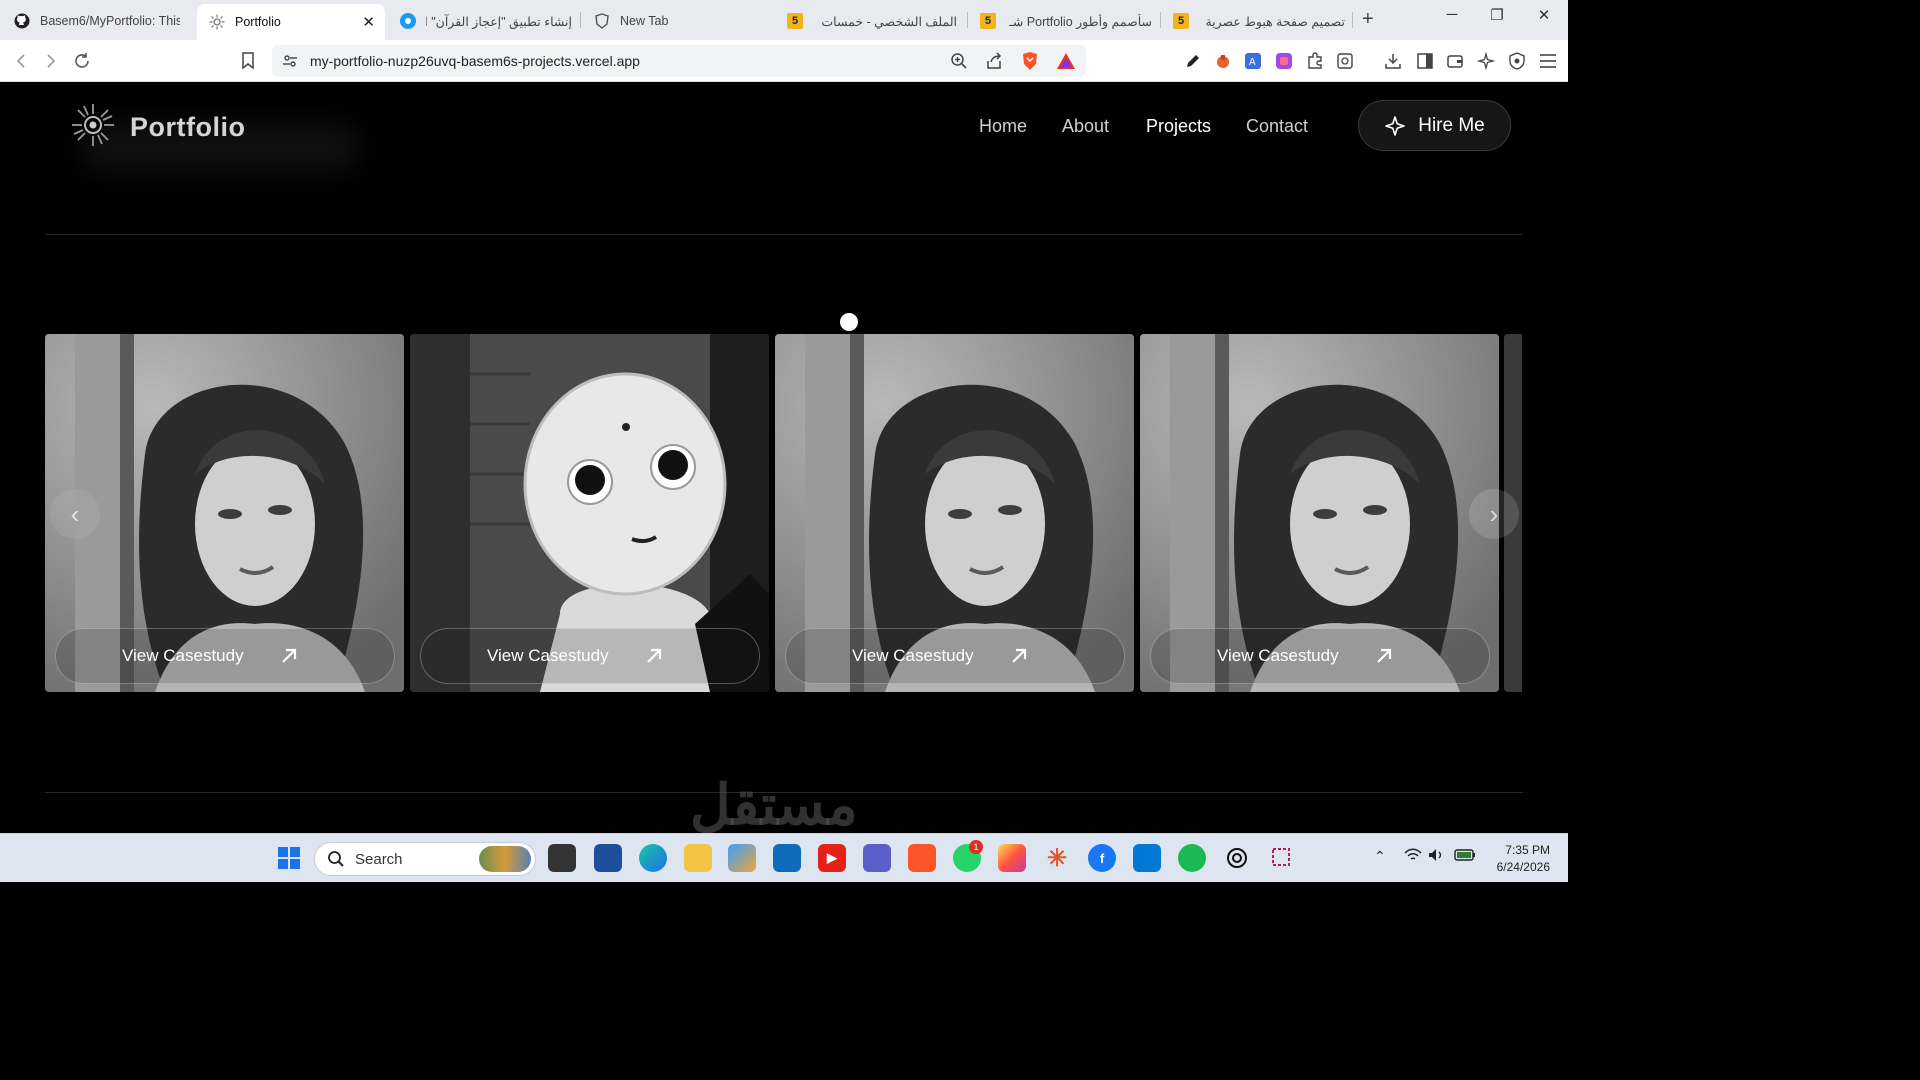 This screenshot has height=1080, width=1920. I want to click on hire-me-button: Hire Me, so click(1434, 125).